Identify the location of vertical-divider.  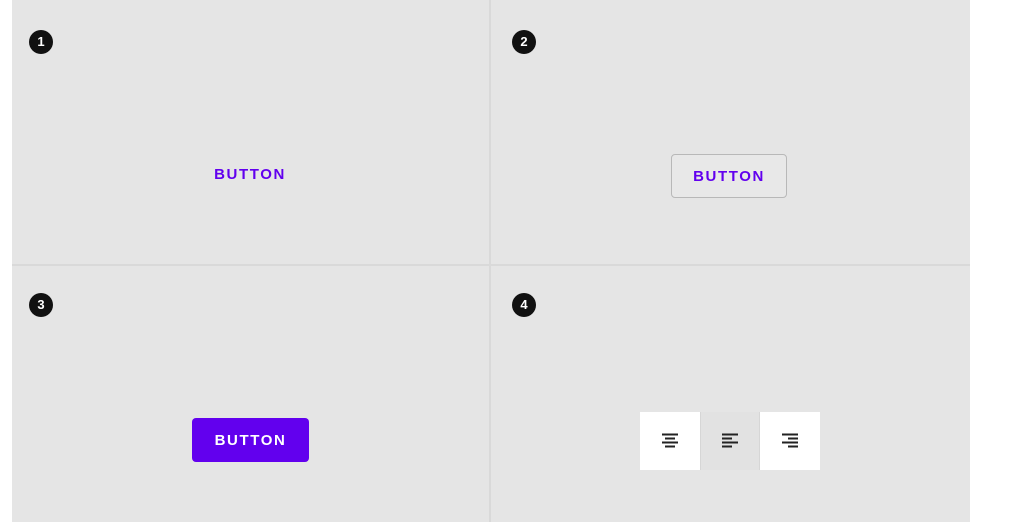
(490, 261).